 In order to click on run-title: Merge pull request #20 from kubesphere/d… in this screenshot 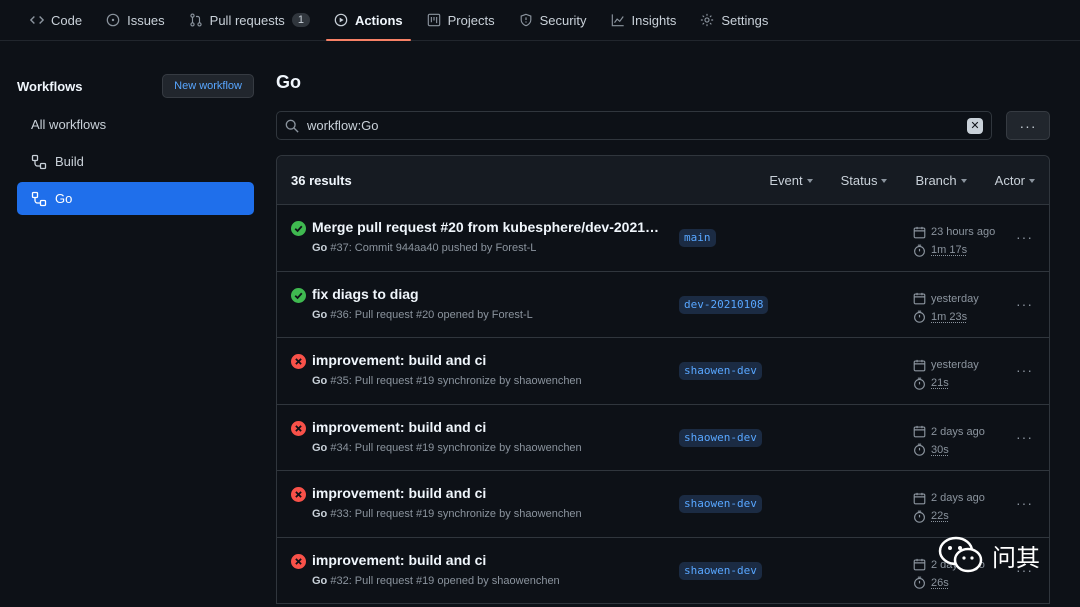, I will do `click(487, 227)`.